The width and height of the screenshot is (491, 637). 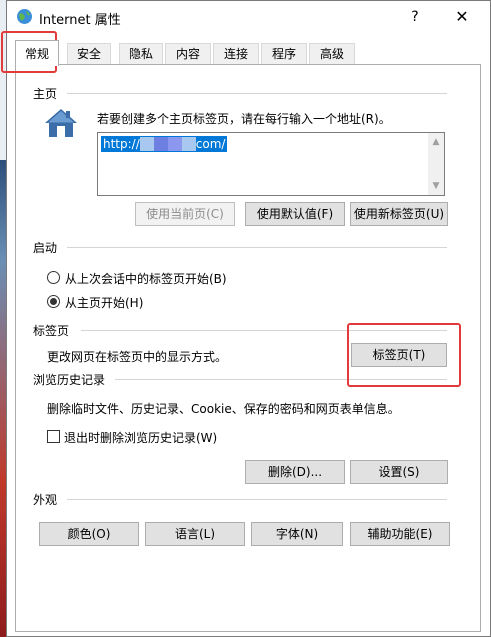 What do you see at coordinates (295, 214) in the screenshot?
I see `use-default-button: 使用默认值(F)` at bounding box center [295, 214].